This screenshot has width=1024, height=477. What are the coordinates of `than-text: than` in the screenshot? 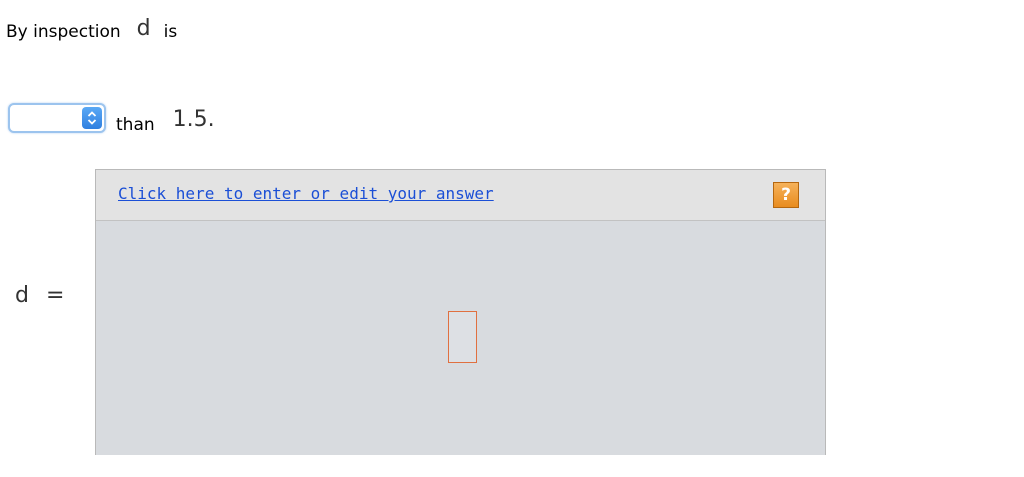 It's located at (135, 125).